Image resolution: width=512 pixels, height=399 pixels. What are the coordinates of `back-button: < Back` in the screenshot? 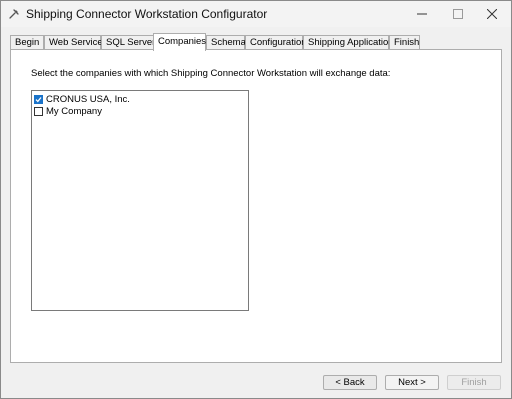 It's located at (350, 382).